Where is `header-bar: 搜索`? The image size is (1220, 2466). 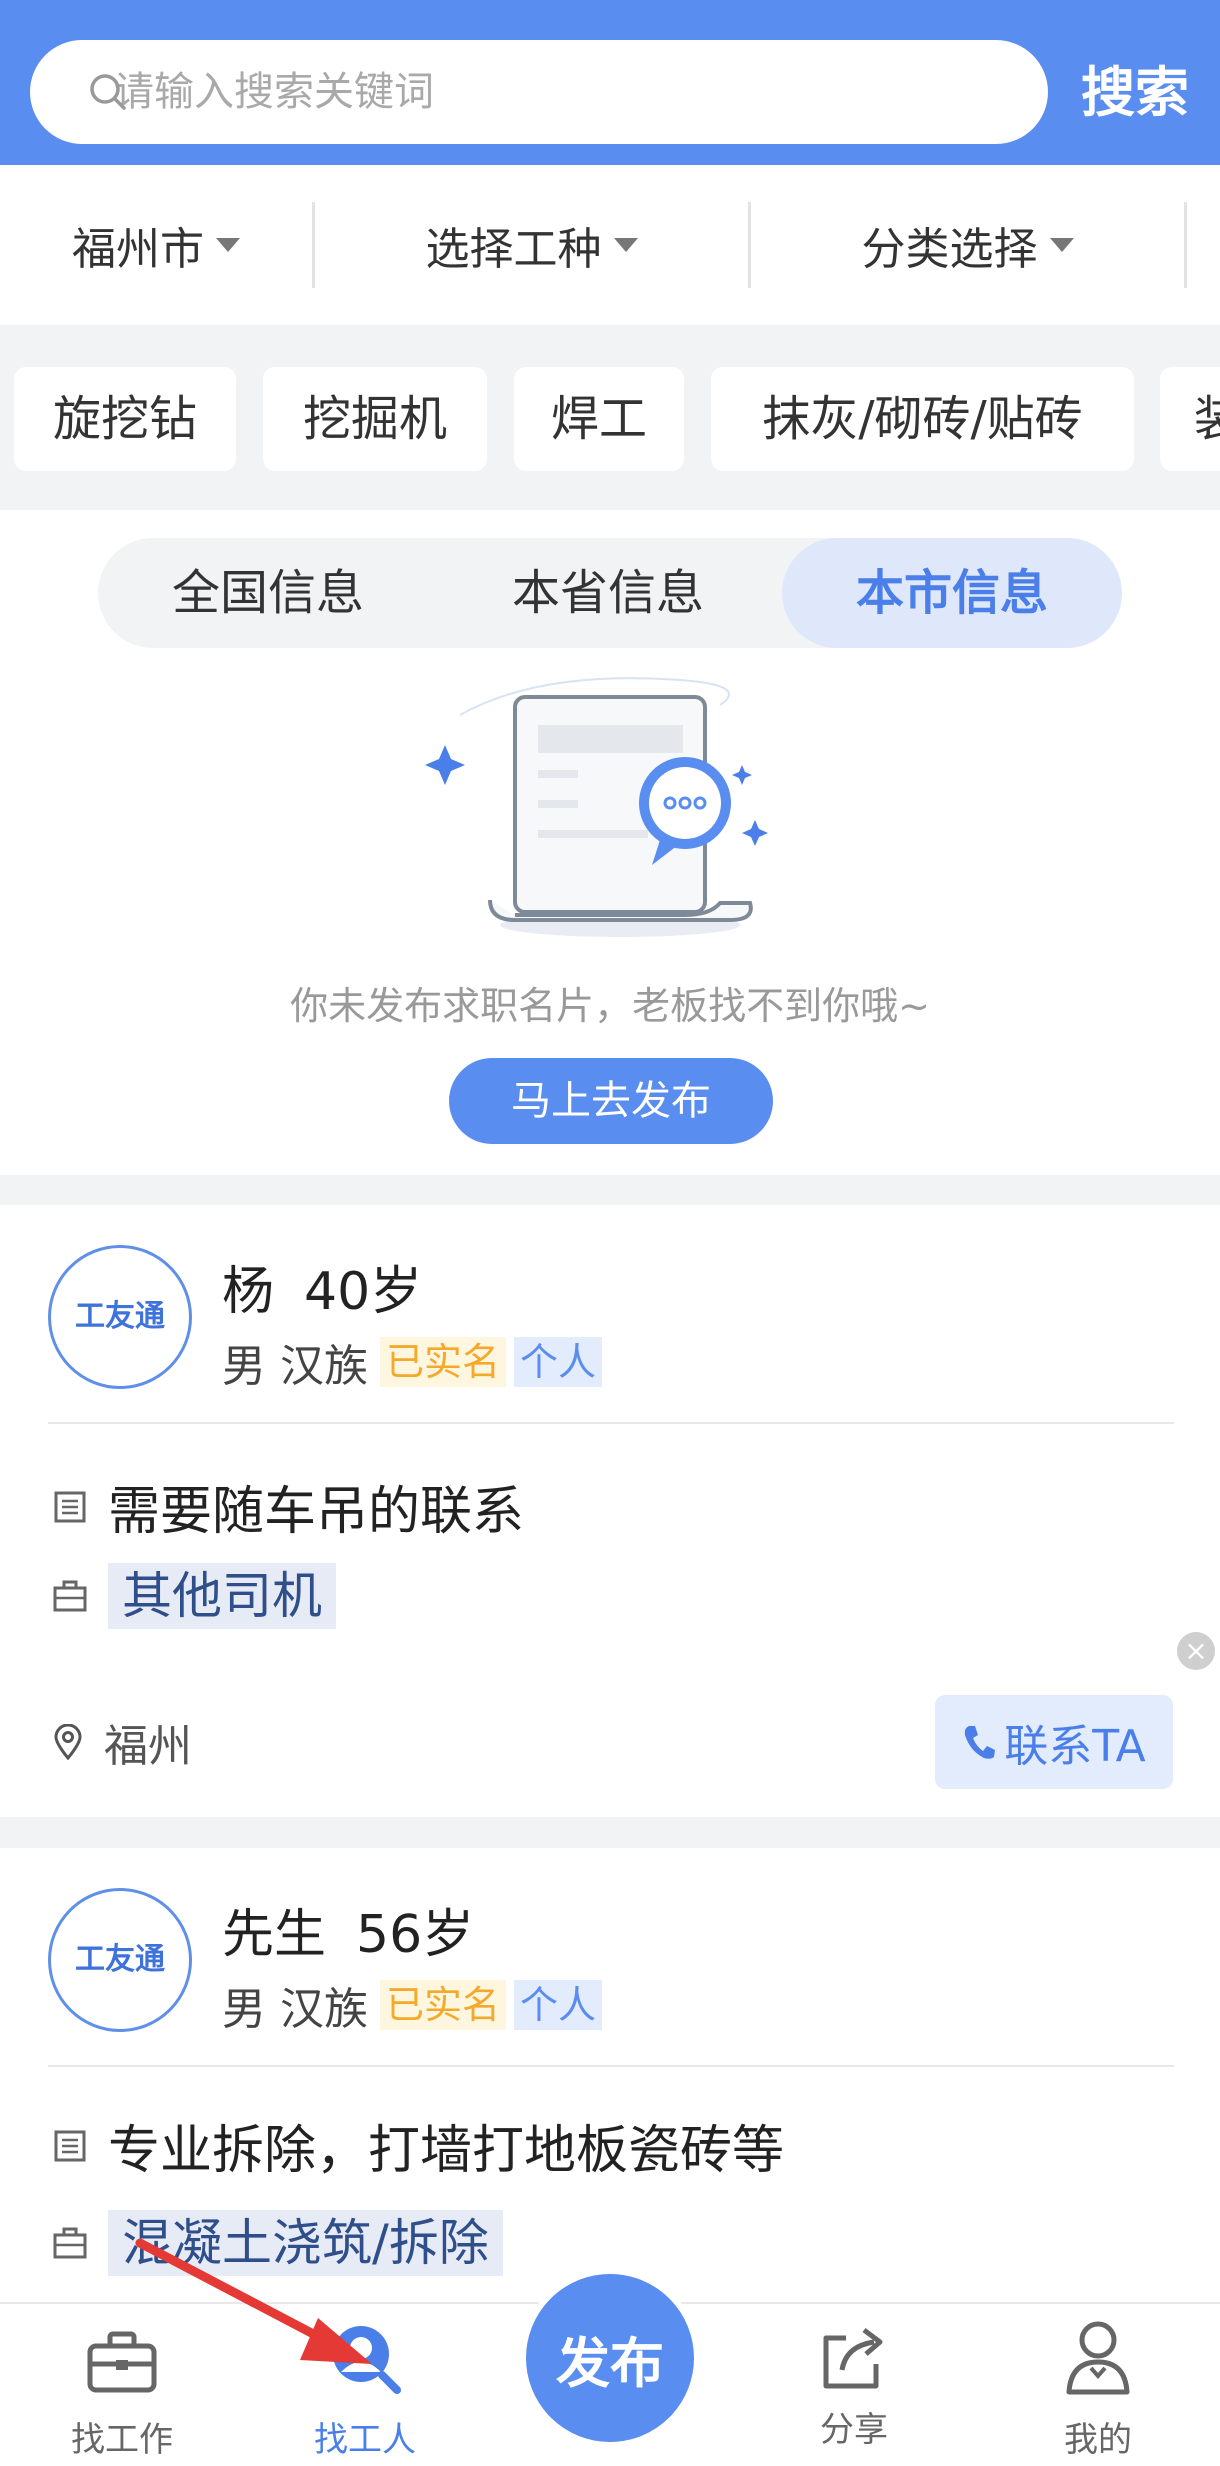
header-bar: 搜索 is located at coordinates (610, 82).